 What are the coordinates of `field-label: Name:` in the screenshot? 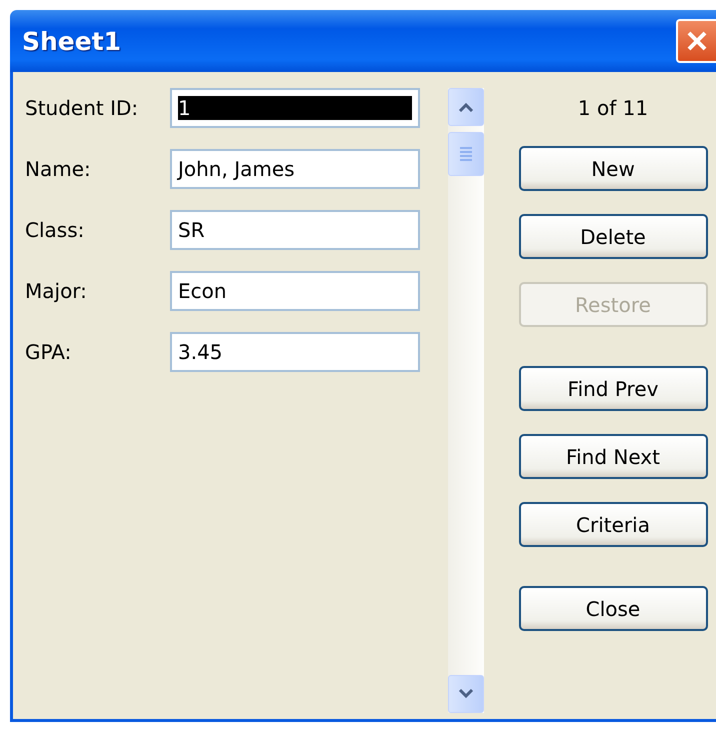 It's located at (58, 169).